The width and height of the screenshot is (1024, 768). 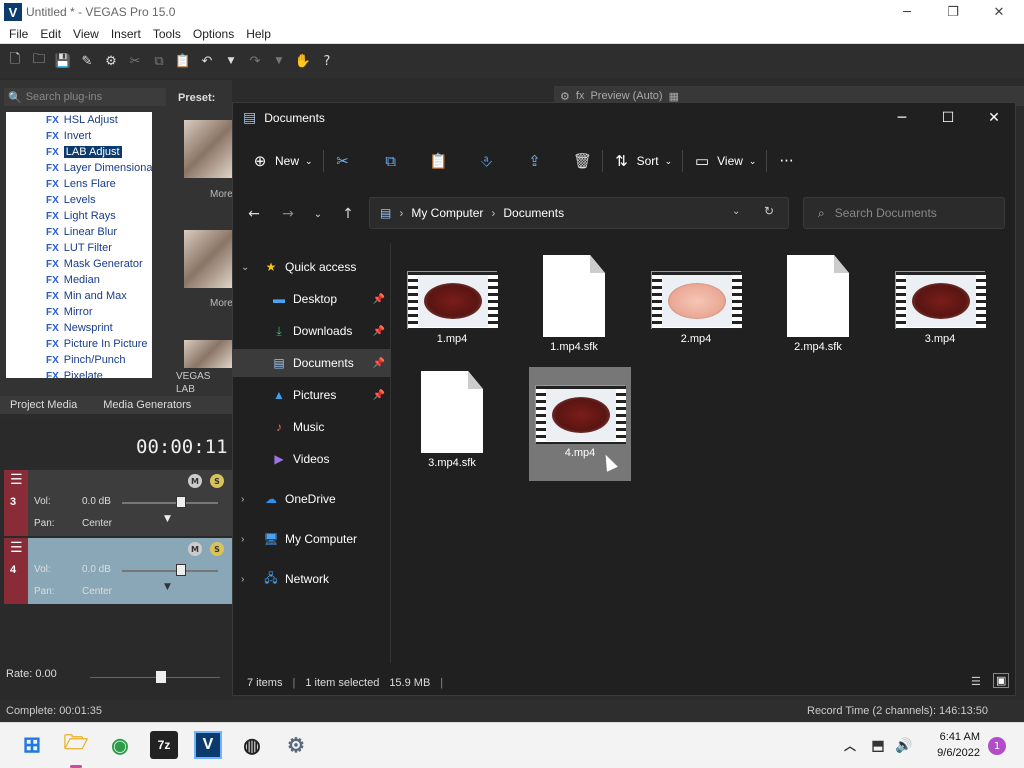 What do you see at coordinates (15, 61) in the screenshot?
I see `new-file-icon: 🗋` at bounding box center [15, 61].